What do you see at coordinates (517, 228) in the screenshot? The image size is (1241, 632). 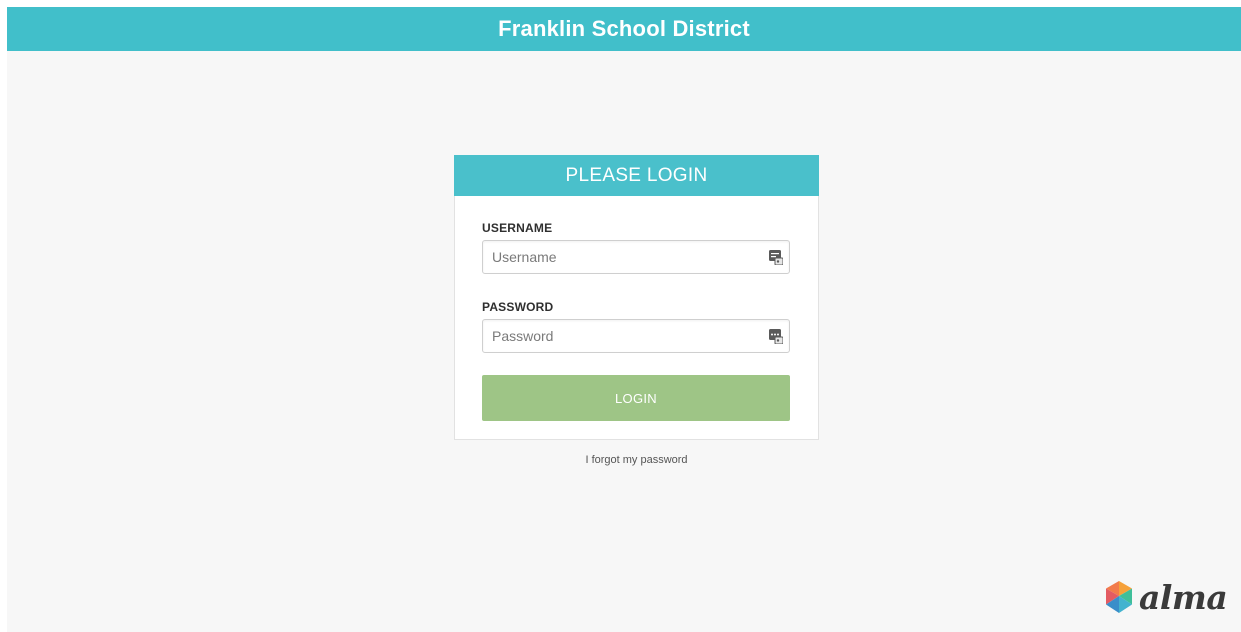 I see `username-label: USERNAME` at bounding box center [517, 228].